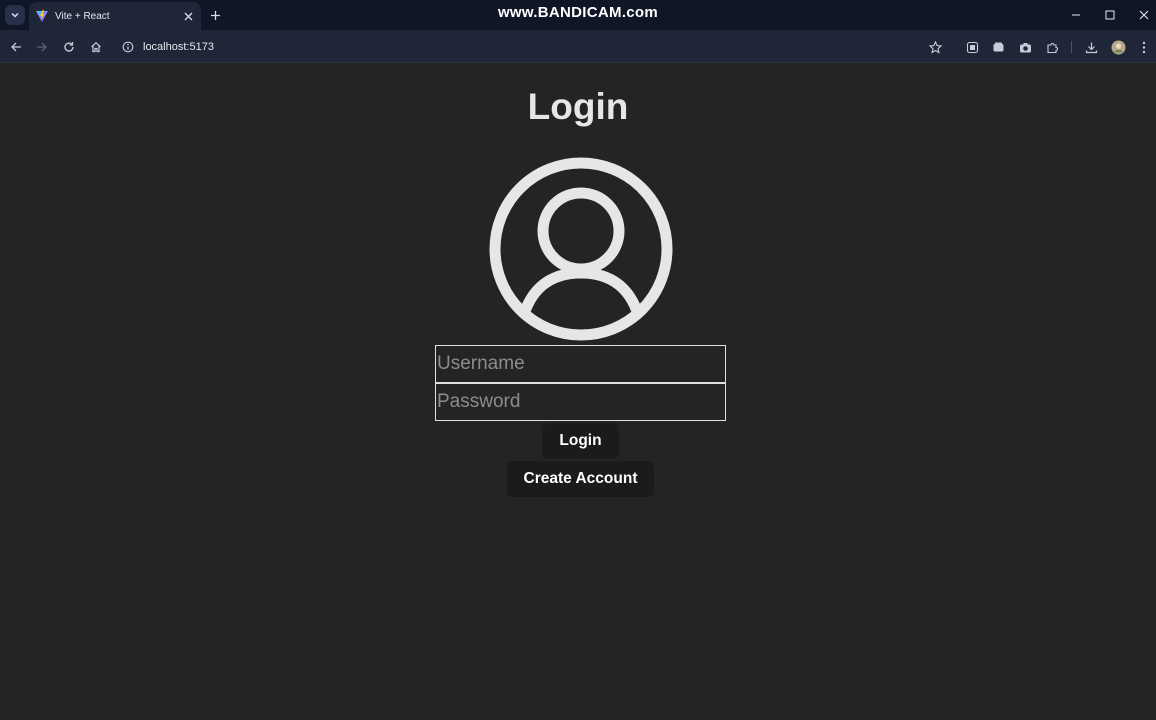 Image resolution: width=1156 pixels, height=720 pixels. I want to click on reload-icon, so click(69, 47).